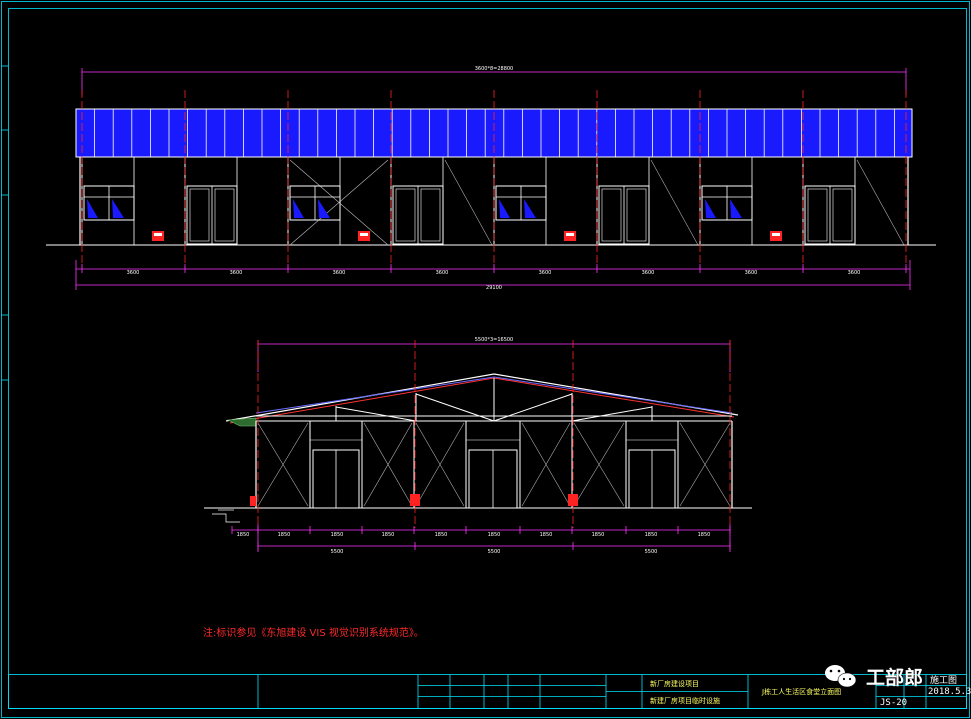 This screenshot has width=971, height=719. What do you see at coordinates (478, 465) in the screenshot?
I see `gable-wall` at bounding box center [478, 465].